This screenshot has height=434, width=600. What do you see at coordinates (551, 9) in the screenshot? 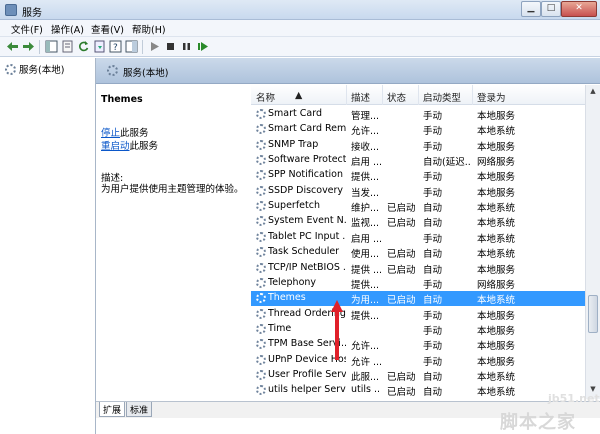
I see `maximize-button: □` at bounding box center [551, 9].